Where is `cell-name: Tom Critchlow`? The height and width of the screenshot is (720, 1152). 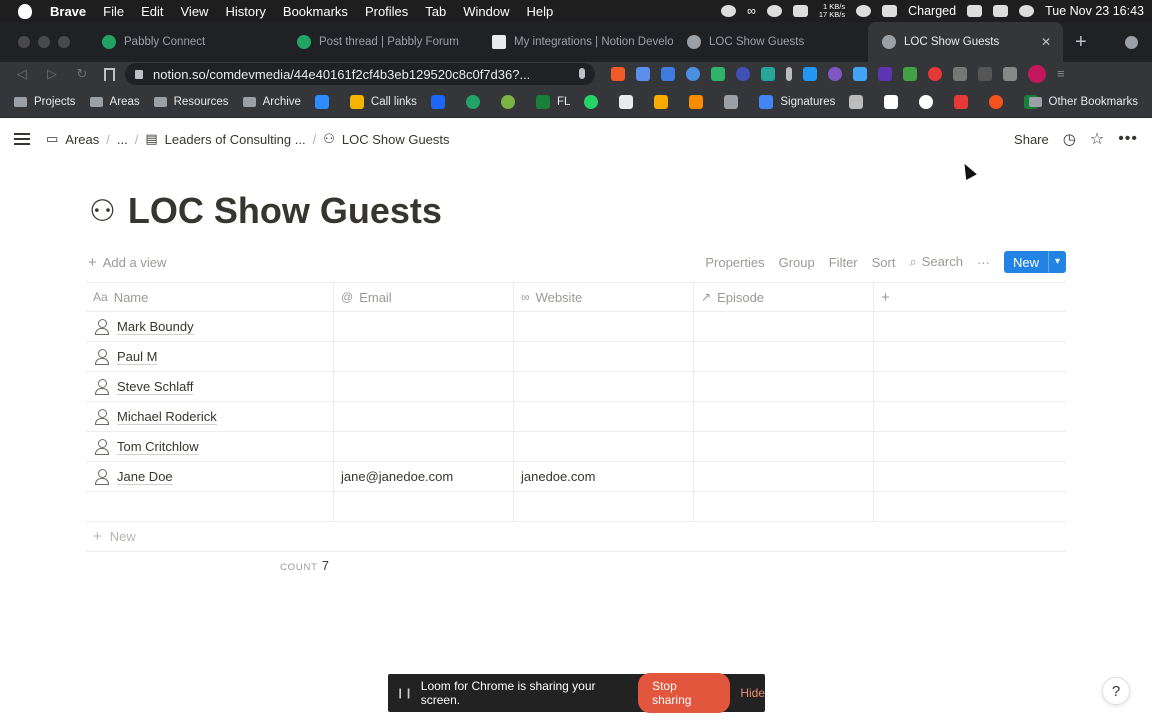
cell-name: Tom Critchlow is located at coordinates (210, 446).